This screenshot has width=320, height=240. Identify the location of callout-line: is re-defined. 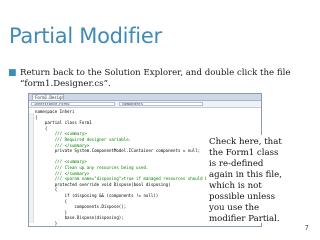
(236, 164).